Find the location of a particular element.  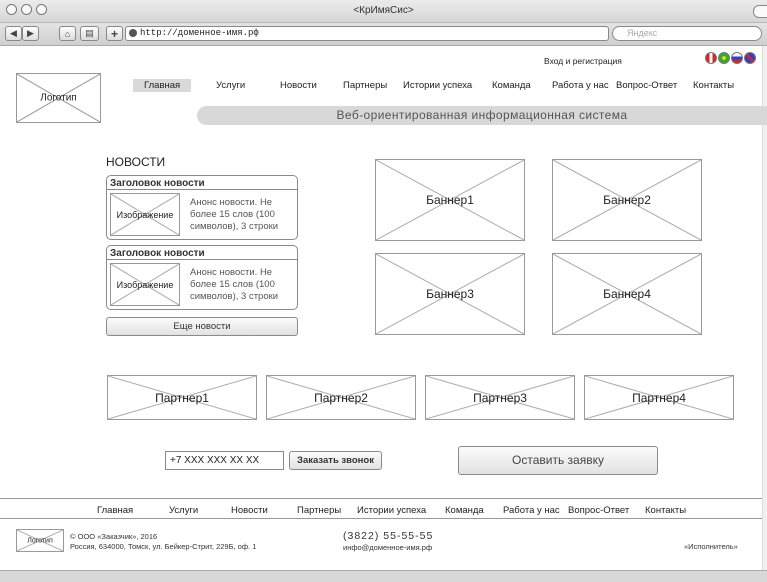

add-bookmark-button: + is located at coordinates (114, 33).